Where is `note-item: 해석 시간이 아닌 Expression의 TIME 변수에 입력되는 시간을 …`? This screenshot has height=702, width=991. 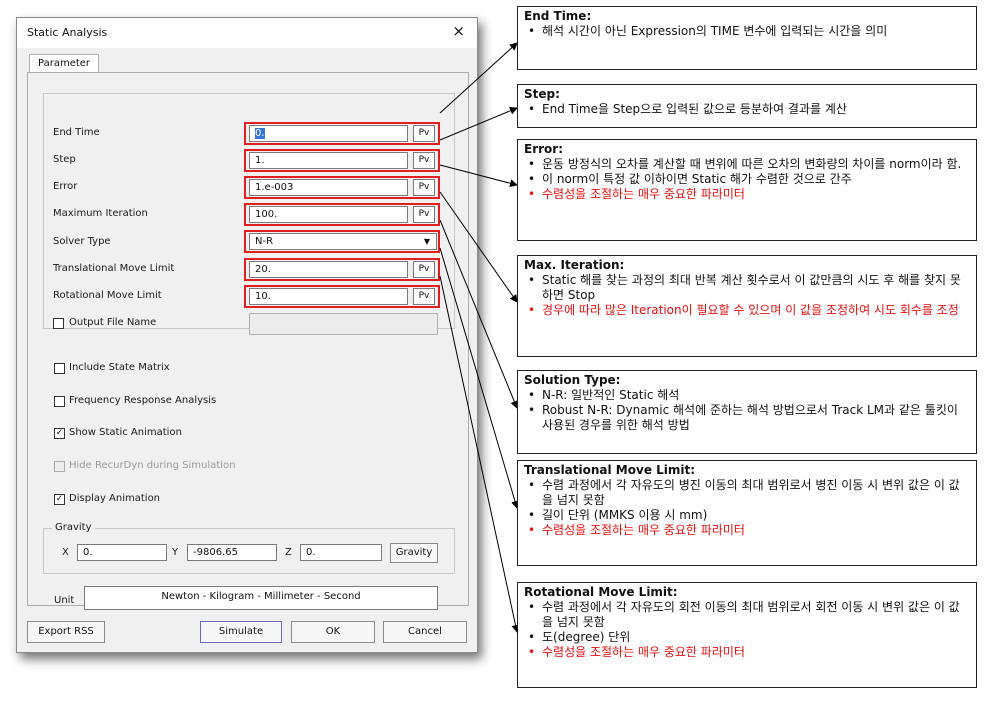
note-item: 해석 시간이 아닌 Expression의 TIME 변수에 입력되는 시간을 … is located at coordinates (747, 31).